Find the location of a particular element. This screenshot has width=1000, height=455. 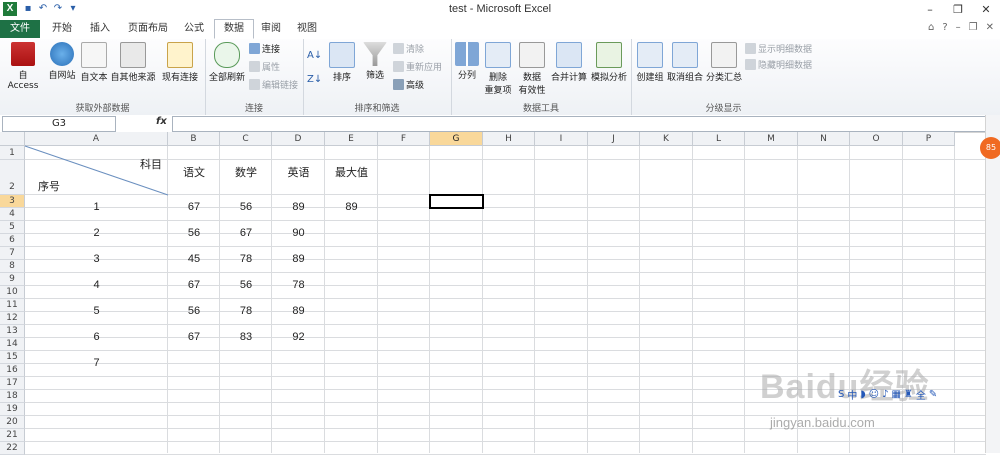

what-if-analysis-button: 模拟分析 is located at coordinates (609, 62).